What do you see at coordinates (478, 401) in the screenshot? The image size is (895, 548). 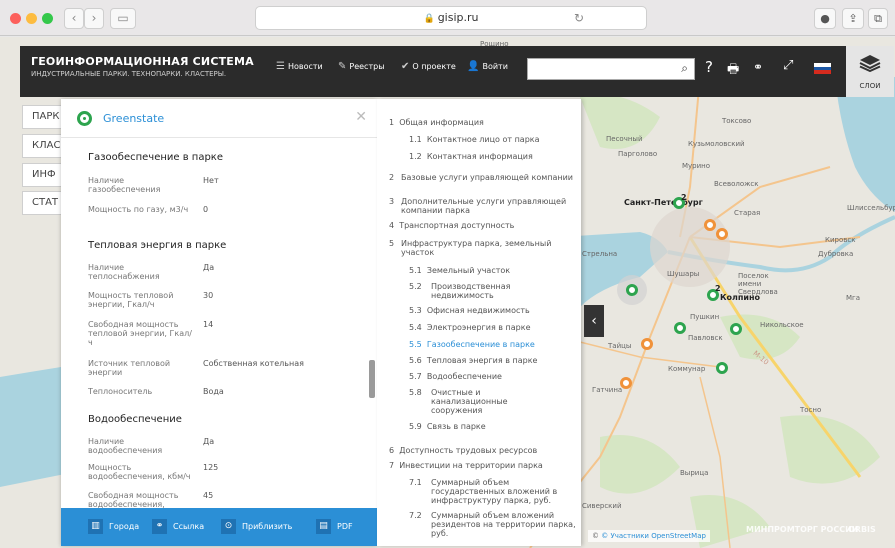 I see `toc-label: Очистные и канализационные сооружения` at bounding box center [478, 401].